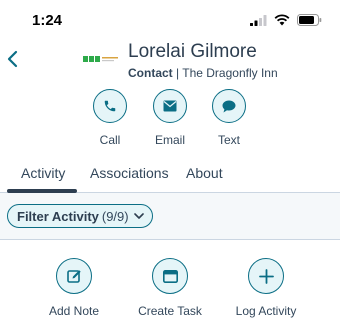 Image resolution: width=340 pixels, height=336 pixels. What do you see at coordinates (192, 51) in the screenshot?
I see `contact-name: Lorelai Gilmore` at bounding box center [192, 51].